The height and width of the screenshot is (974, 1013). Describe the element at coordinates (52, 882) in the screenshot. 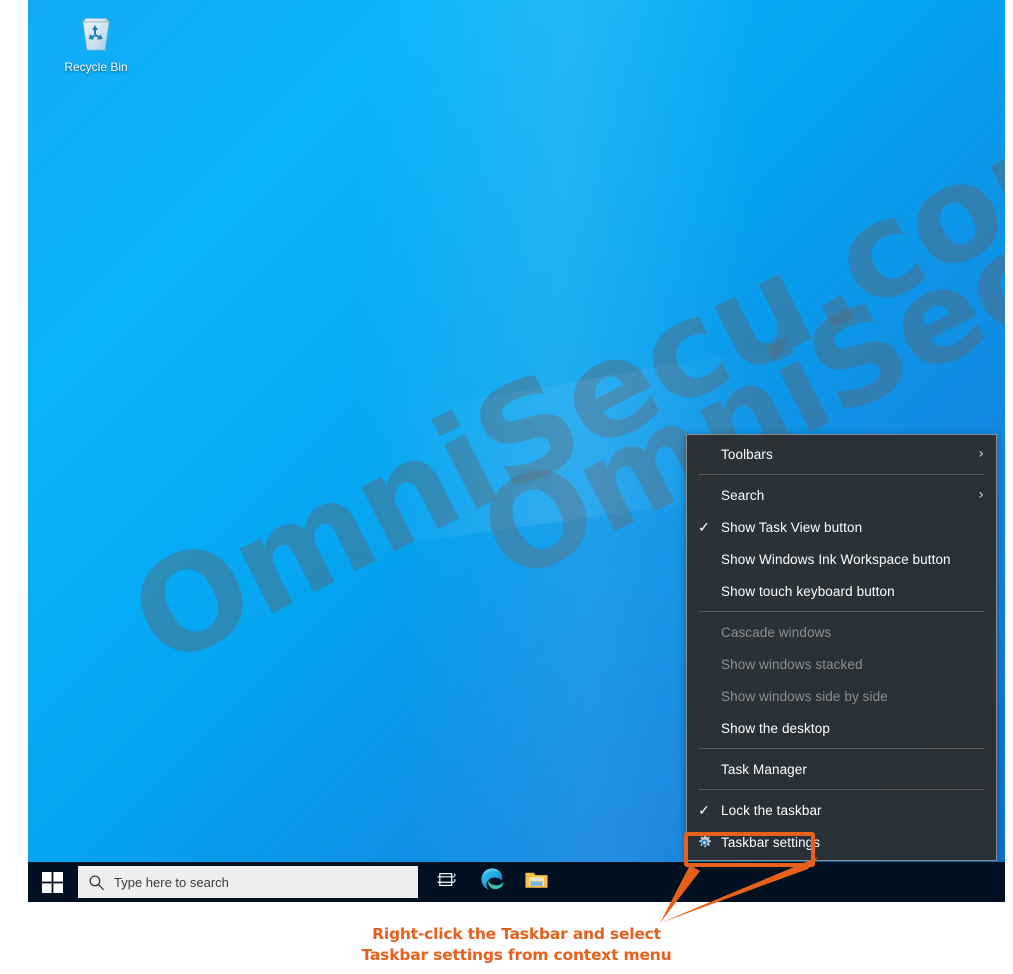

I see `start-button` at that location.